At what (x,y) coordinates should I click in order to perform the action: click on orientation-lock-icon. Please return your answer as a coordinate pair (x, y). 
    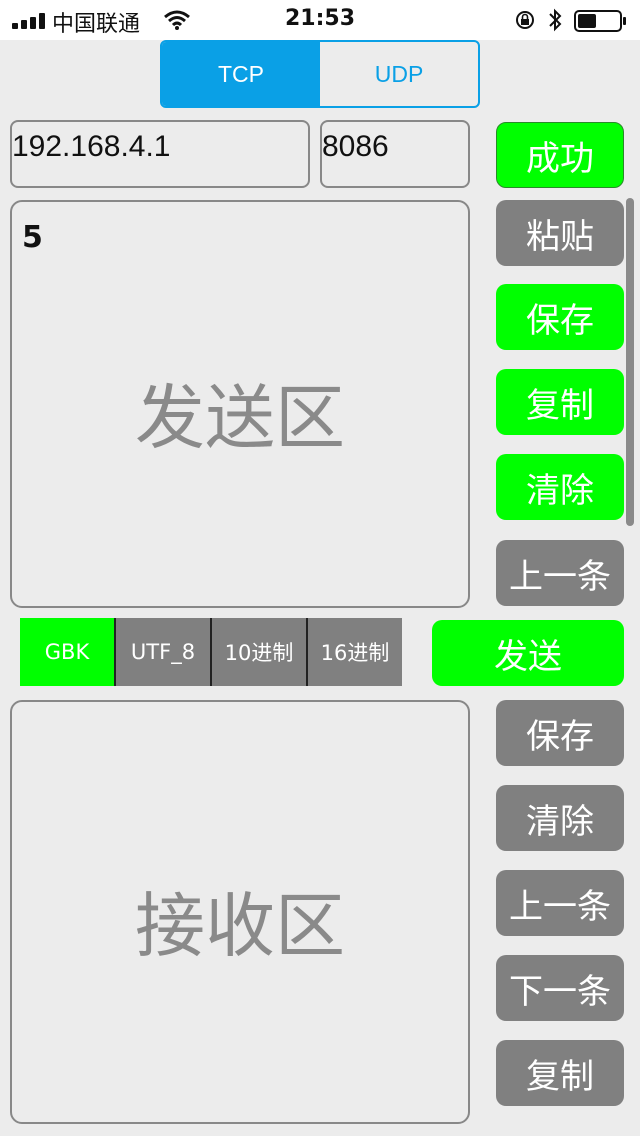
    Looking at the image, I should click on (525, 20).